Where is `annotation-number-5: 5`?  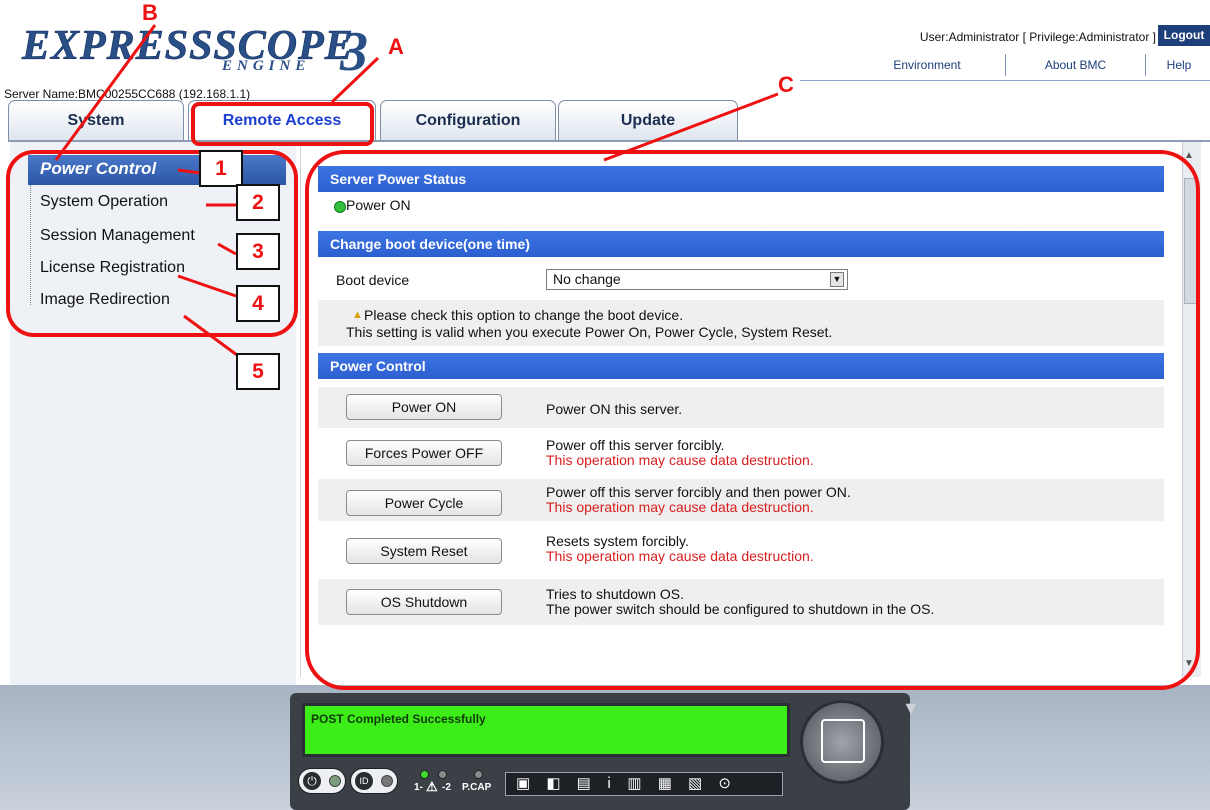
annotation-number-5: 5 is located at coordinates (258, 371).